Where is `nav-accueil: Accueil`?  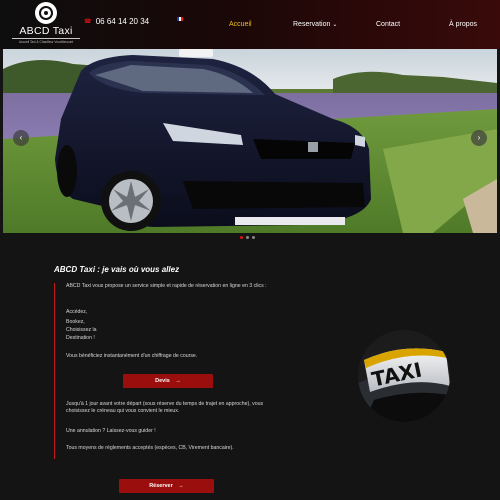 nav-accueil: Accueil is located at coordinates (240, 24).